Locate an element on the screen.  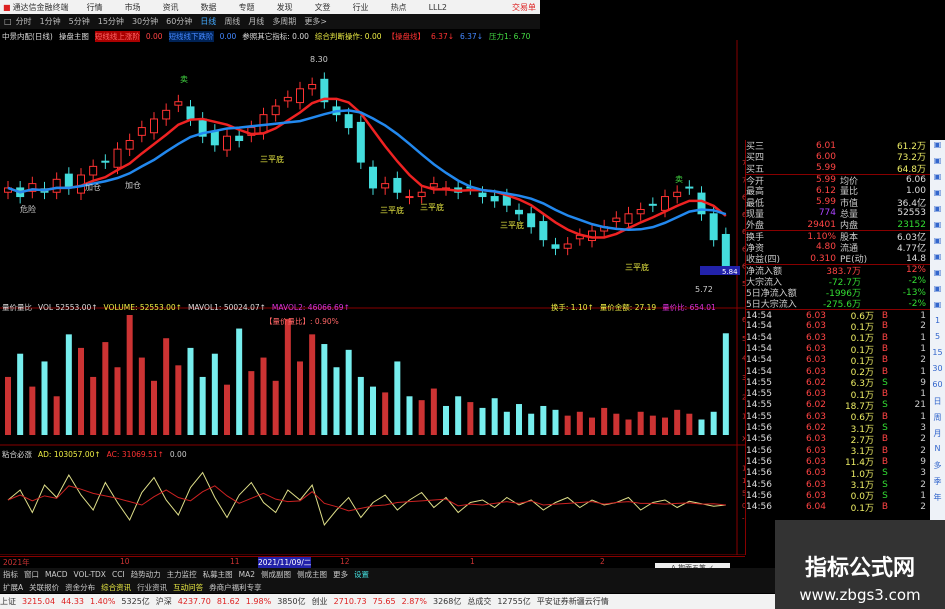
indicator-tab: VOL-TDX is located at coordinates (89, 574).